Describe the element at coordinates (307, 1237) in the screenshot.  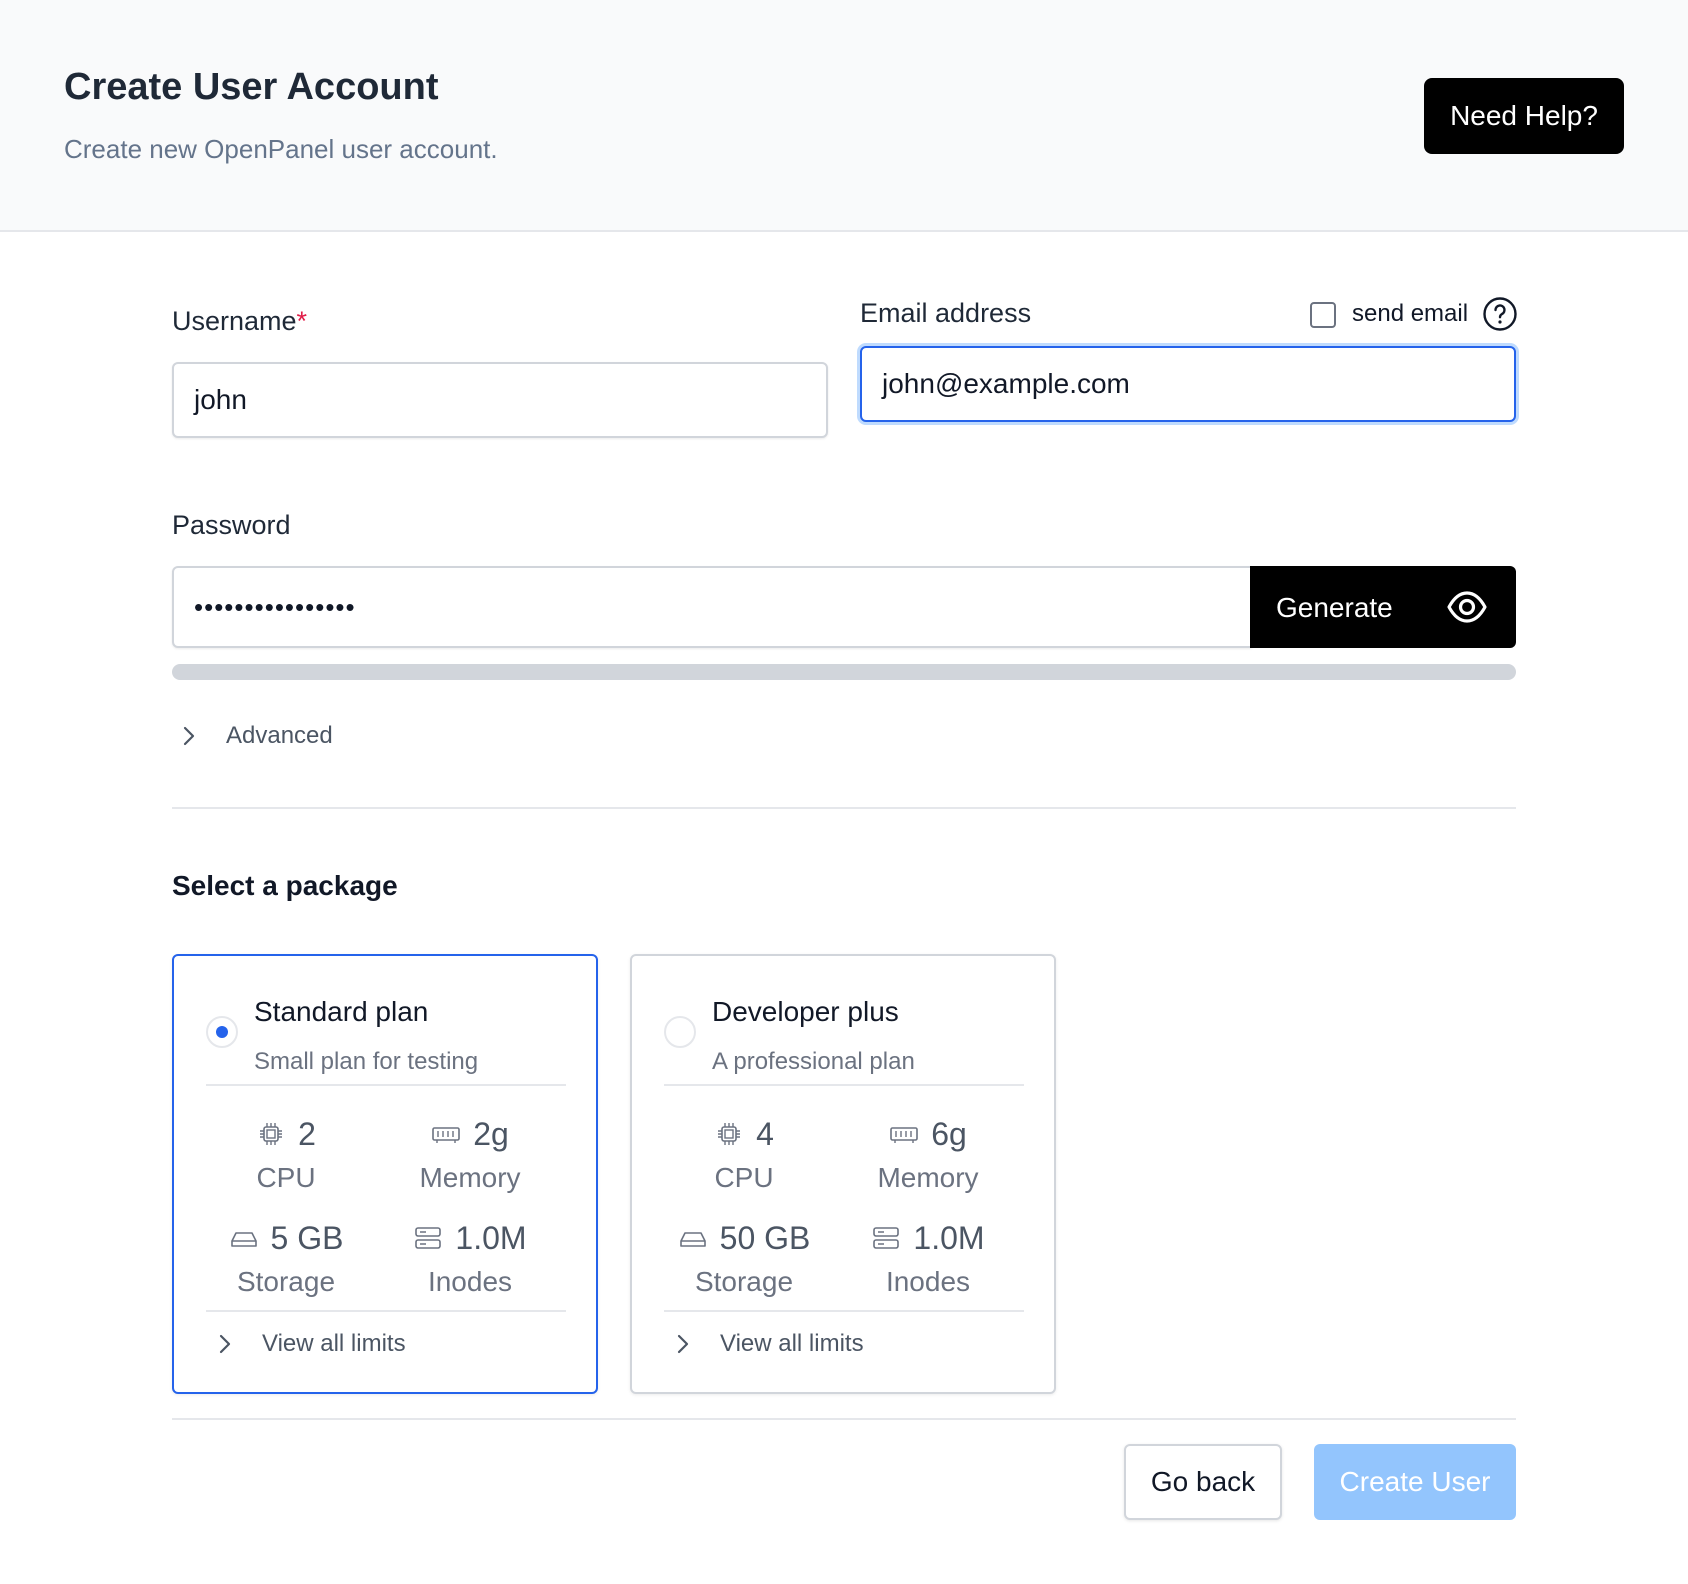
I see `storage-value: 5 GB` at that location.